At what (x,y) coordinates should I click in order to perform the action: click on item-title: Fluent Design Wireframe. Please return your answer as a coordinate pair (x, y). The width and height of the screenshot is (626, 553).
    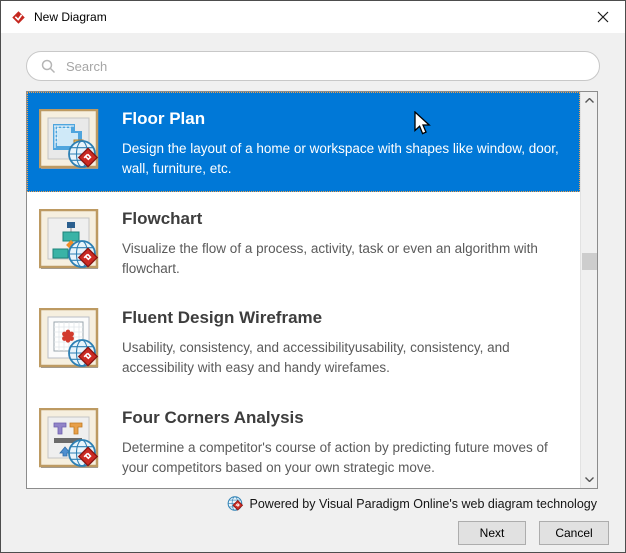
    Looking at the image, I should click on (222, 317).